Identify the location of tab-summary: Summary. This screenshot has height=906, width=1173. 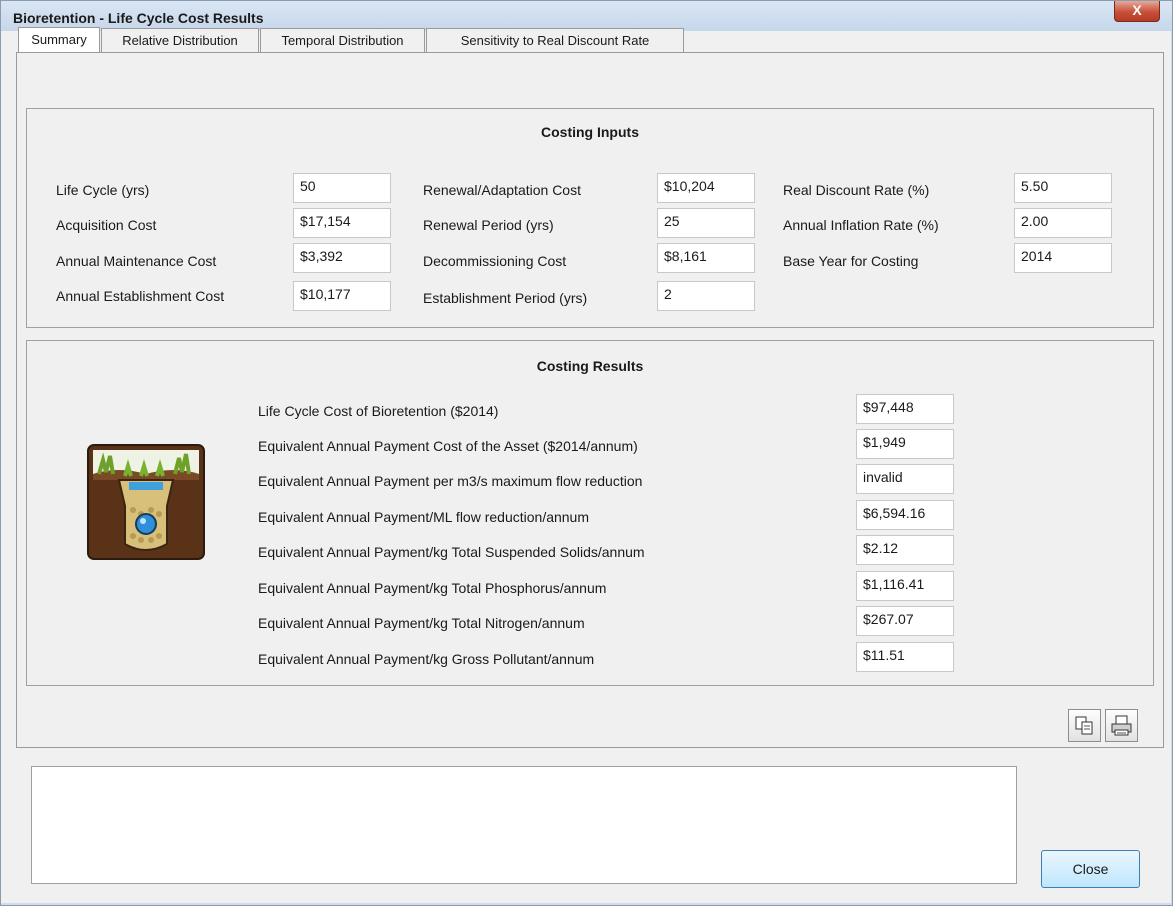
(59, 40).